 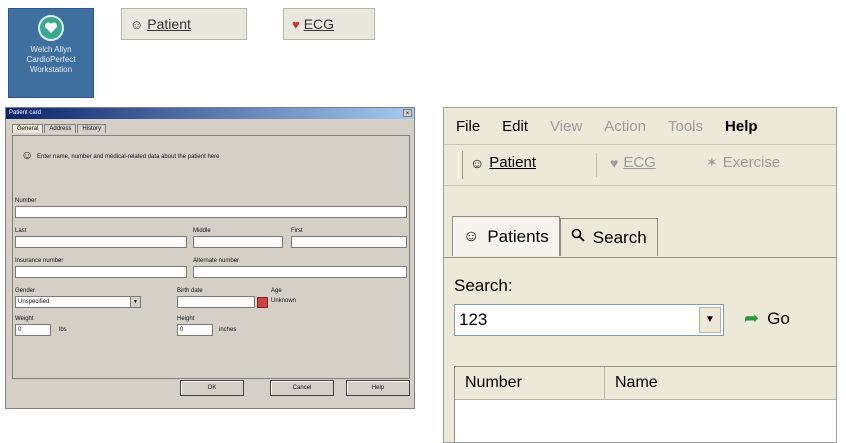 What do you see at coordinates (228, 330) in the screenshot?
I see `height-unit: inches` at bounding box center [228, 330].